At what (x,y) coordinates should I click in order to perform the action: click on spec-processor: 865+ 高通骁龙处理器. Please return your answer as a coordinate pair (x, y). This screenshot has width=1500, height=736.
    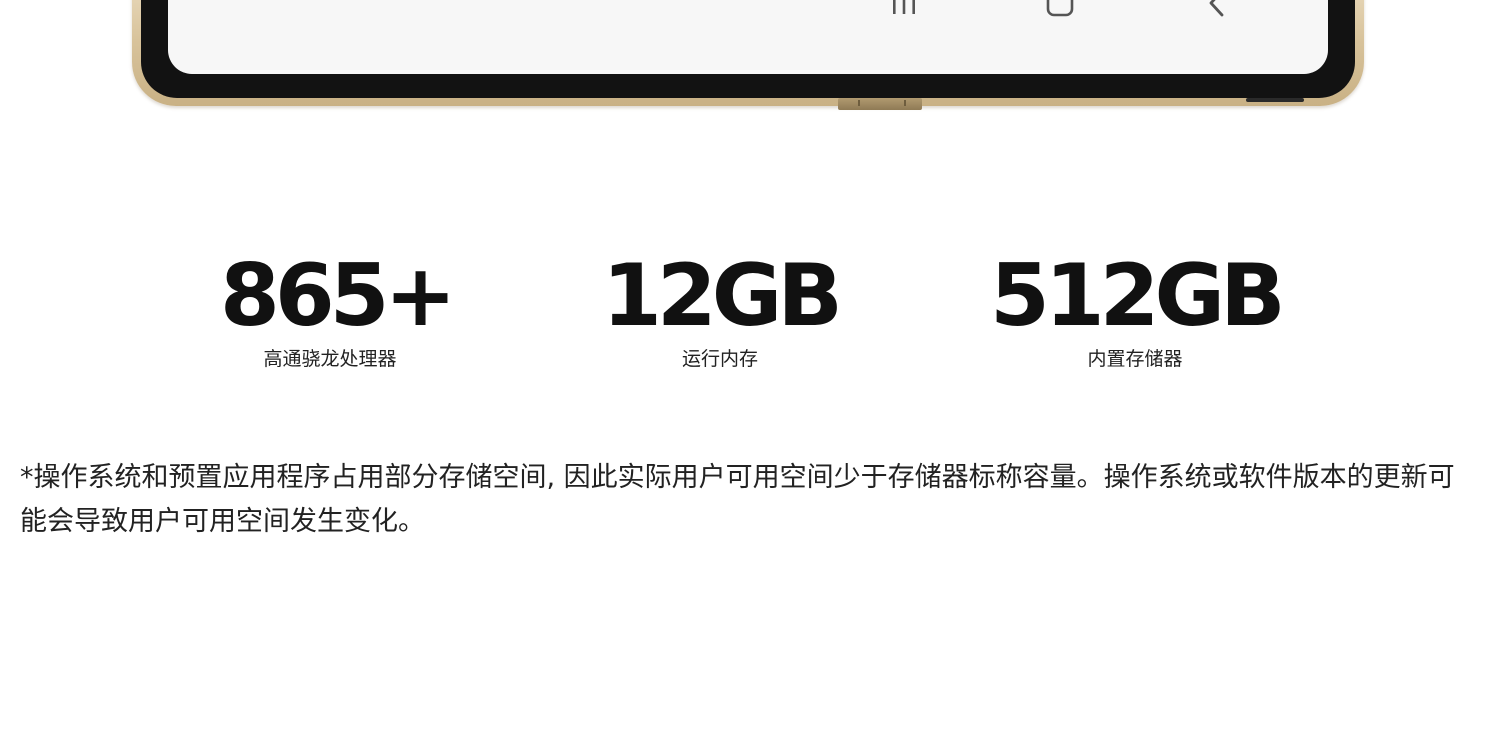
    Looking at the image, I should click on (338, 309).